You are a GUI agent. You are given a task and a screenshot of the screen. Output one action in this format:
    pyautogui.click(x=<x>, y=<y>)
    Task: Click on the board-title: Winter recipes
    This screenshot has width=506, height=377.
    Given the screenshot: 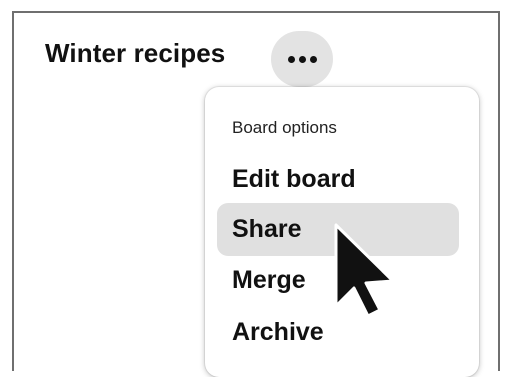 What is the action you would take?
    pyautogui.click(x=135, y=53)
    